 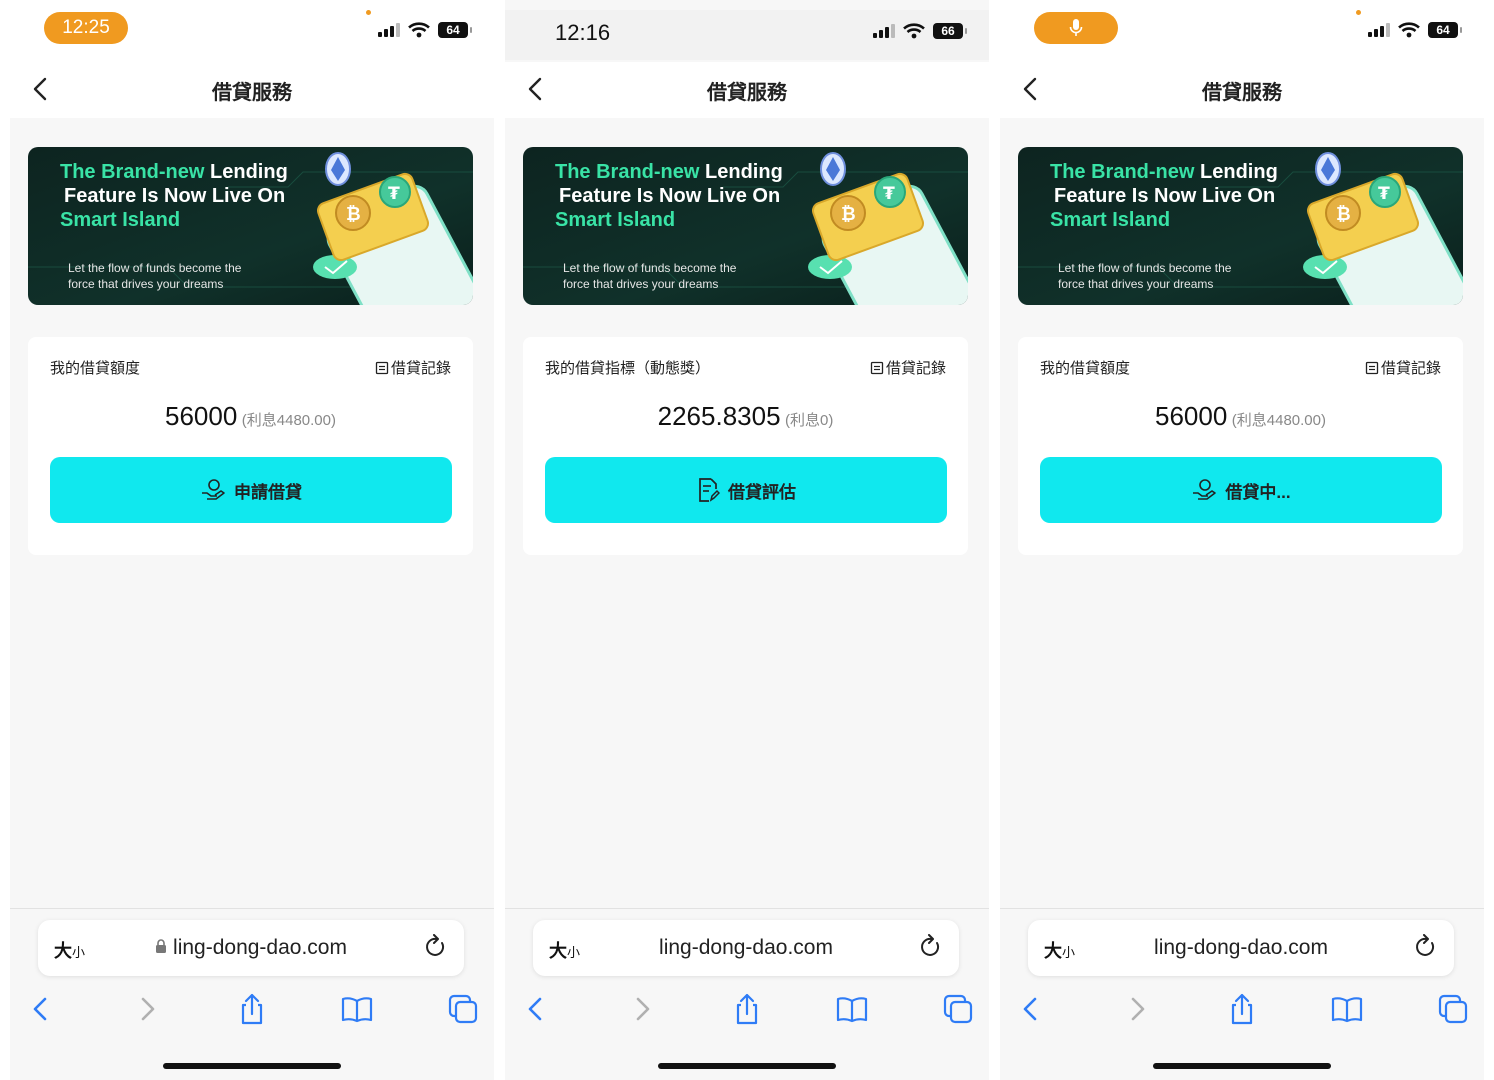 I want to click on microphone-icon, so click(x=1076, y=27).